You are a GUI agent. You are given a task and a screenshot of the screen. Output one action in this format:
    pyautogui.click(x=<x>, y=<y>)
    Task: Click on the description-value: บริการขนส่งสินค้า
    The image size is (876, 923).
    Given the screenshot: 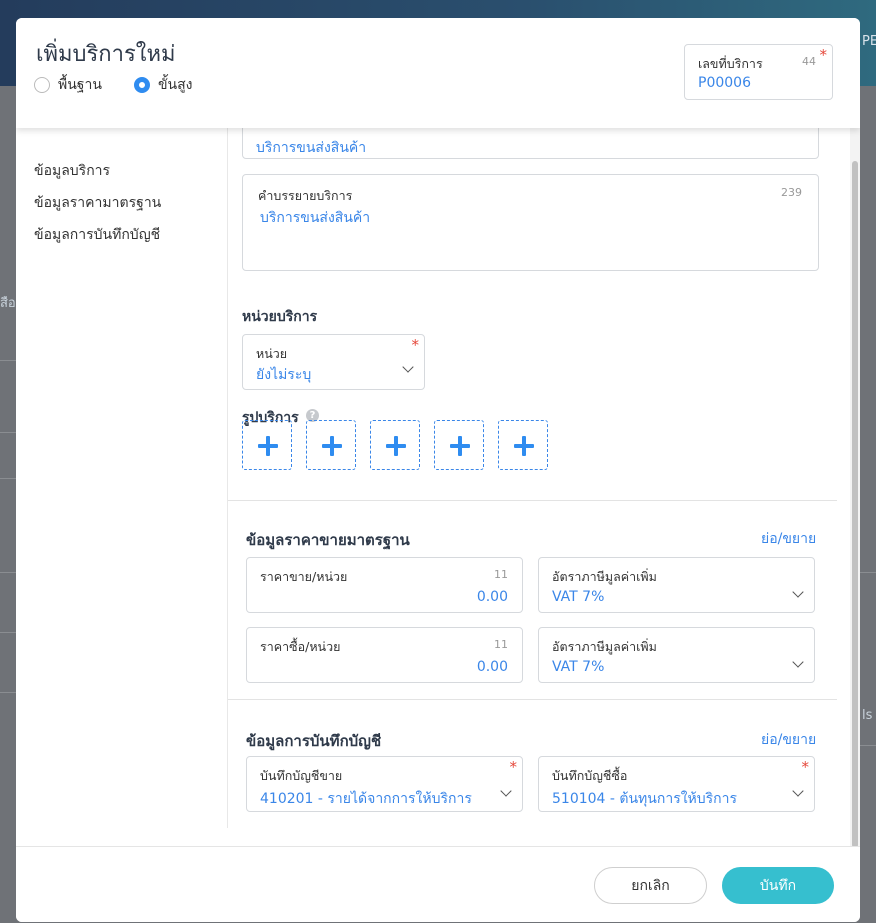 What is the action you would take?
    pyautogui.click(x=315, y=218)
    